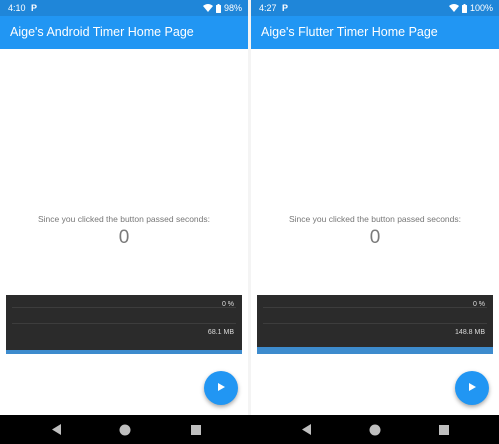  What do you see at coordinates (481, 8) in the screenshot?
I see `battery-level: 100%` at bounding box center [481, 8].